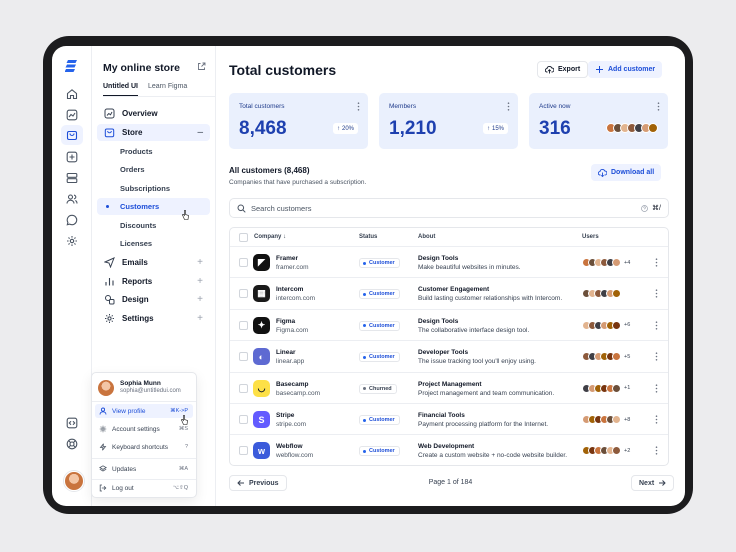 The image size is (736, 552). I want to click on collapse-icon: –, so click(200, 132).